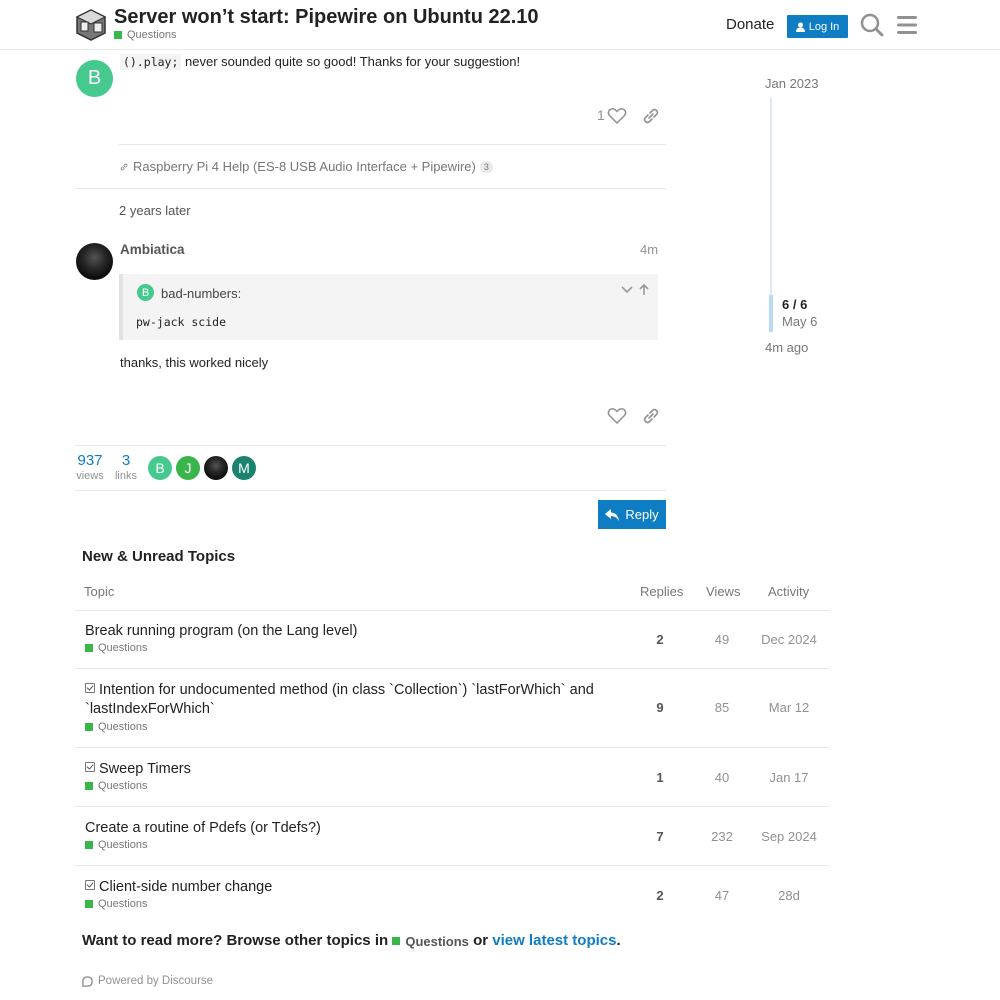  What do you see at coordinates (159, 556) in the screenshot?
I see `suggested-topics-title: New & Unread Topics` at bounding box center [159, 556].